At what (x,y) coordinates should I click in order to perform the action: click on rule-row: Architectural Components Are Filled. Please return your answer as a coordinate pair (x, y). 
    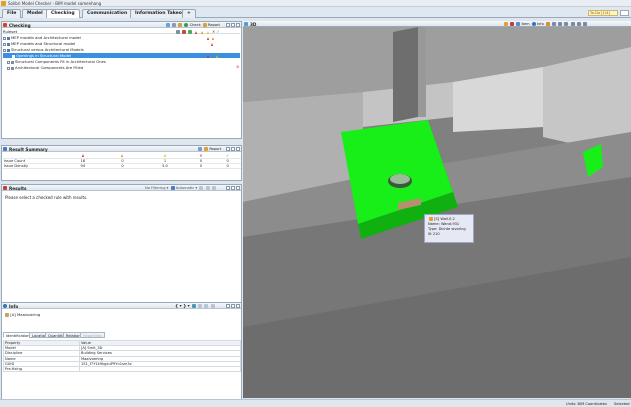
    Looking at the image, I should click on (121, 67).